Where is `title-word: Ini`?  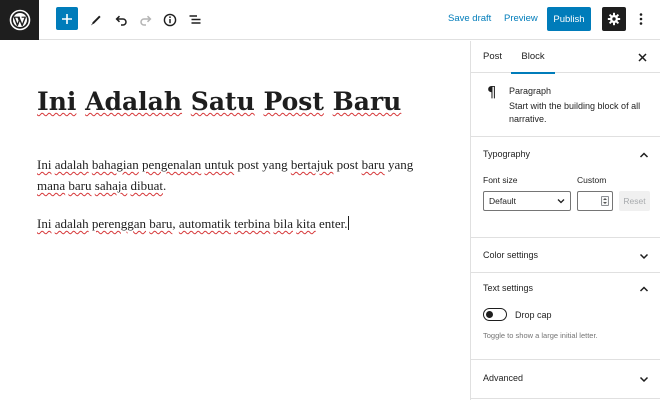 title-word: Ini is located at coordinates (57, 101).